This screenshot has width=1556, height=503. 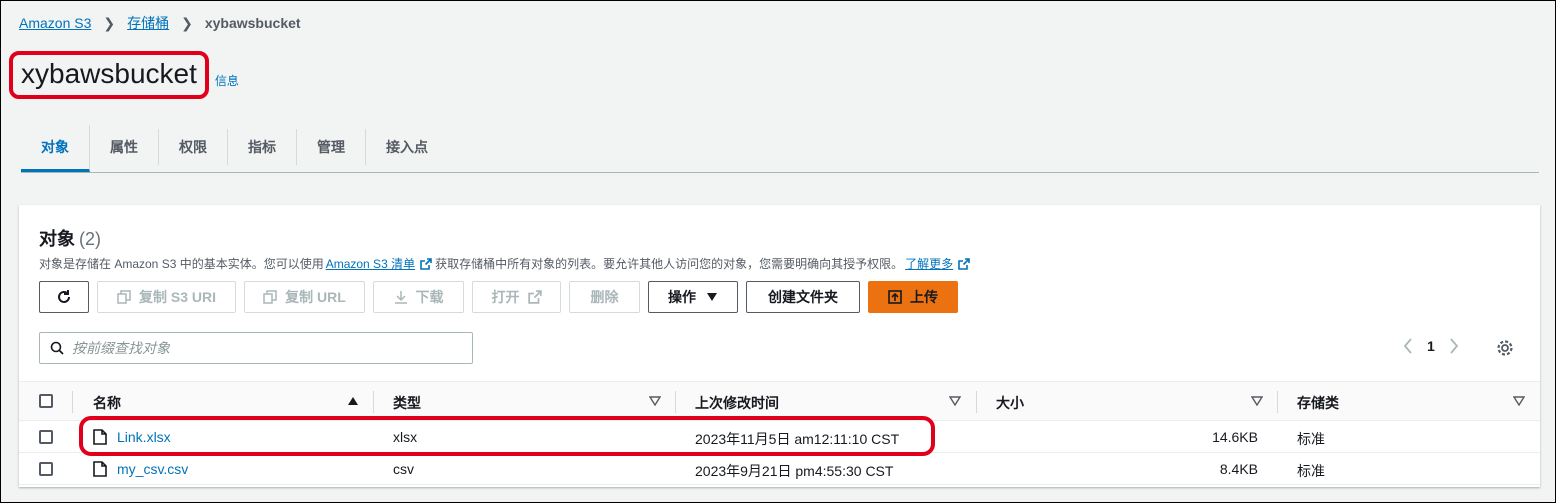 I want to click on object-type: xlsx, so click(x=405, y=437).